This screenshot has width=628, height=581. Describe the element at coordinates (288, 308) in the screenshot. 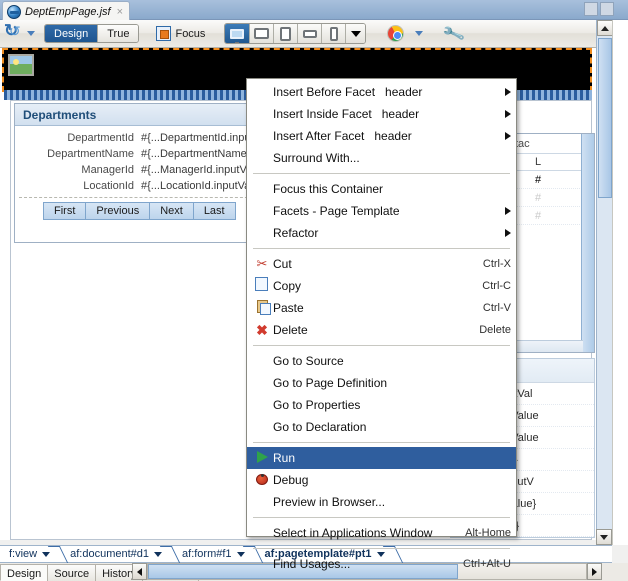

I see `menu-item-label: Paste` at that location.